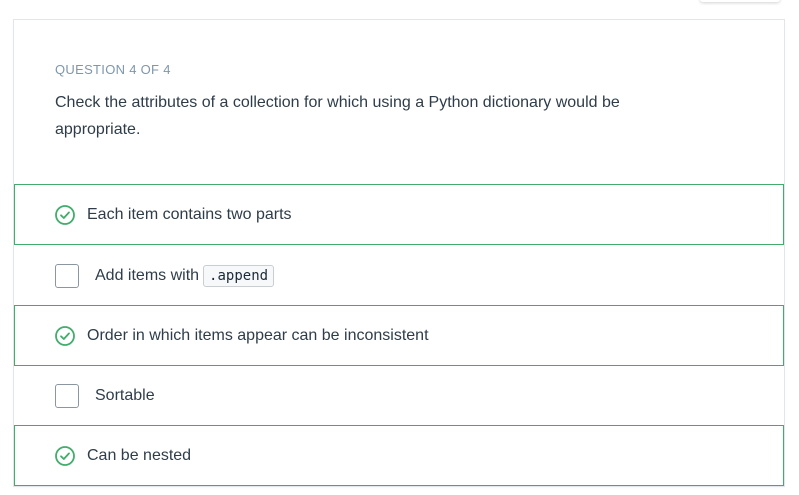 The width and height of the screenshot is (799, 495). What do you see at coordinates (147, 275) in the screenshot?
I see `option-label: Add items with` at bounding box center [147, 275].